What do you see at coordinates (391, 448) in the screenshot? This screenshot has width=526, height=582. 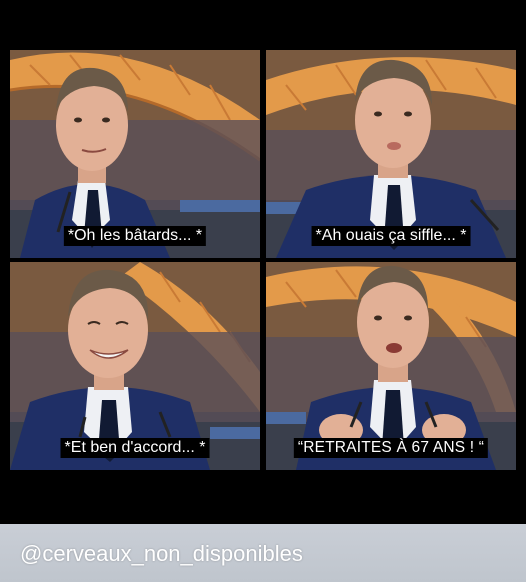 I see `panel-4-caption: “RETRAITES À 67 ANS ! “` at bounding box center [391, 448].